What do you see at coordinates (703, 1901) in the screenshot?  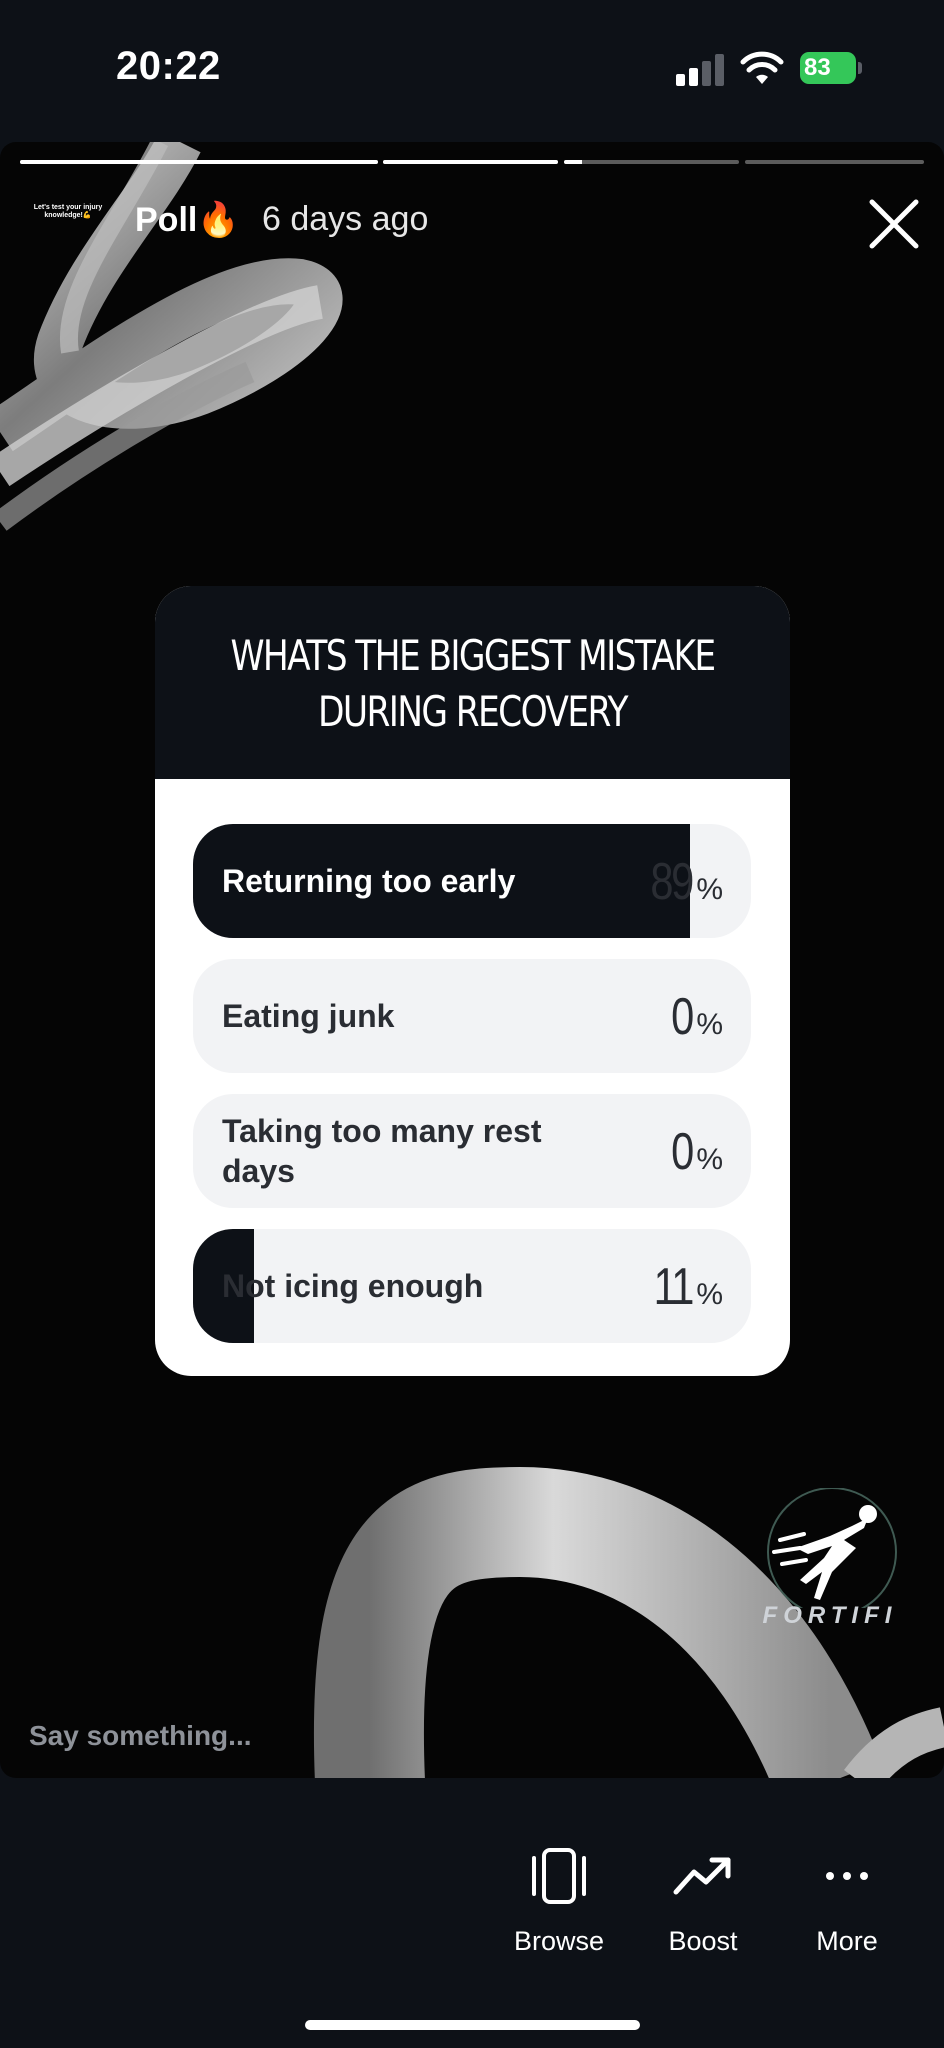 I see `boost-button: Boost` at bounding box center [703, 1901].